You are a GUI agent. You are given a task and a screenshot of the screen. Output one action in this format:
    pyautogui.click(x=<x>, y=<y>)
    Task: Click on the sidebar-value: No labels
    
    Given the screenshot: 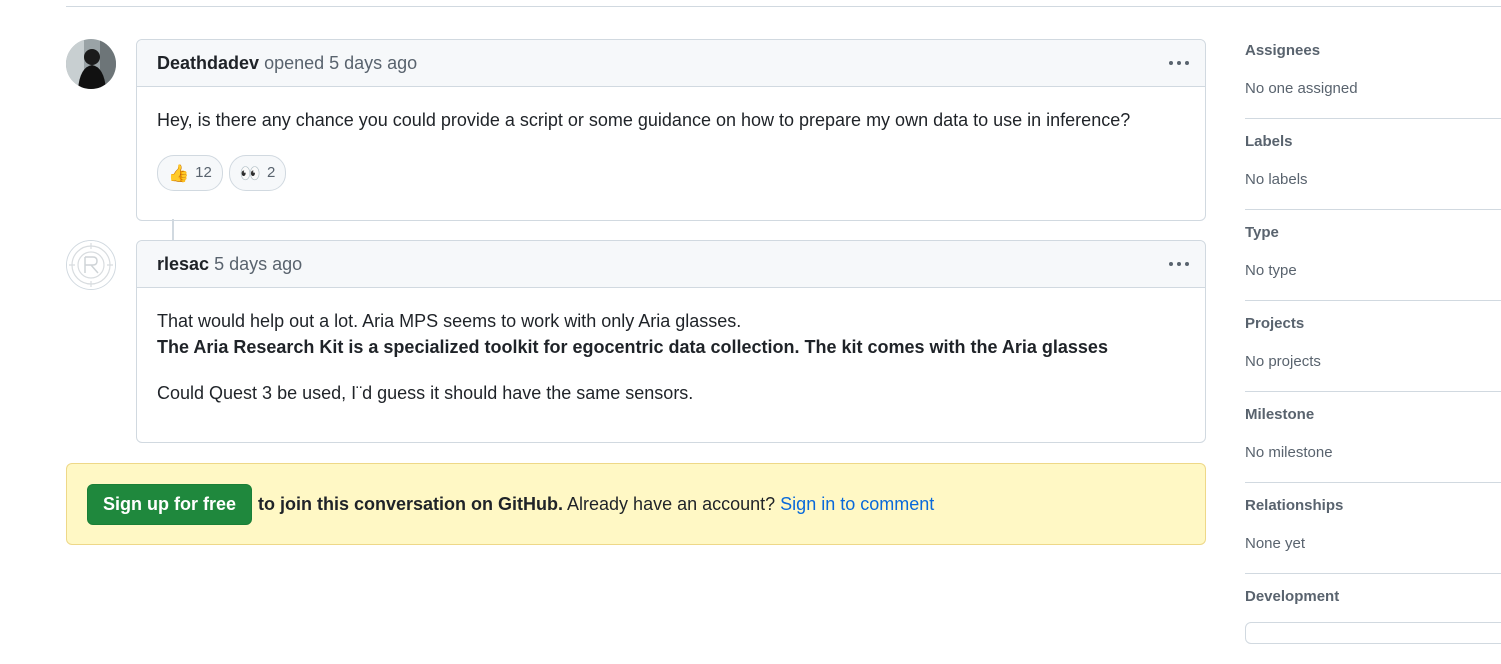 What is the action you would take?
    pyautogui.click(x=1276, y=179)
    